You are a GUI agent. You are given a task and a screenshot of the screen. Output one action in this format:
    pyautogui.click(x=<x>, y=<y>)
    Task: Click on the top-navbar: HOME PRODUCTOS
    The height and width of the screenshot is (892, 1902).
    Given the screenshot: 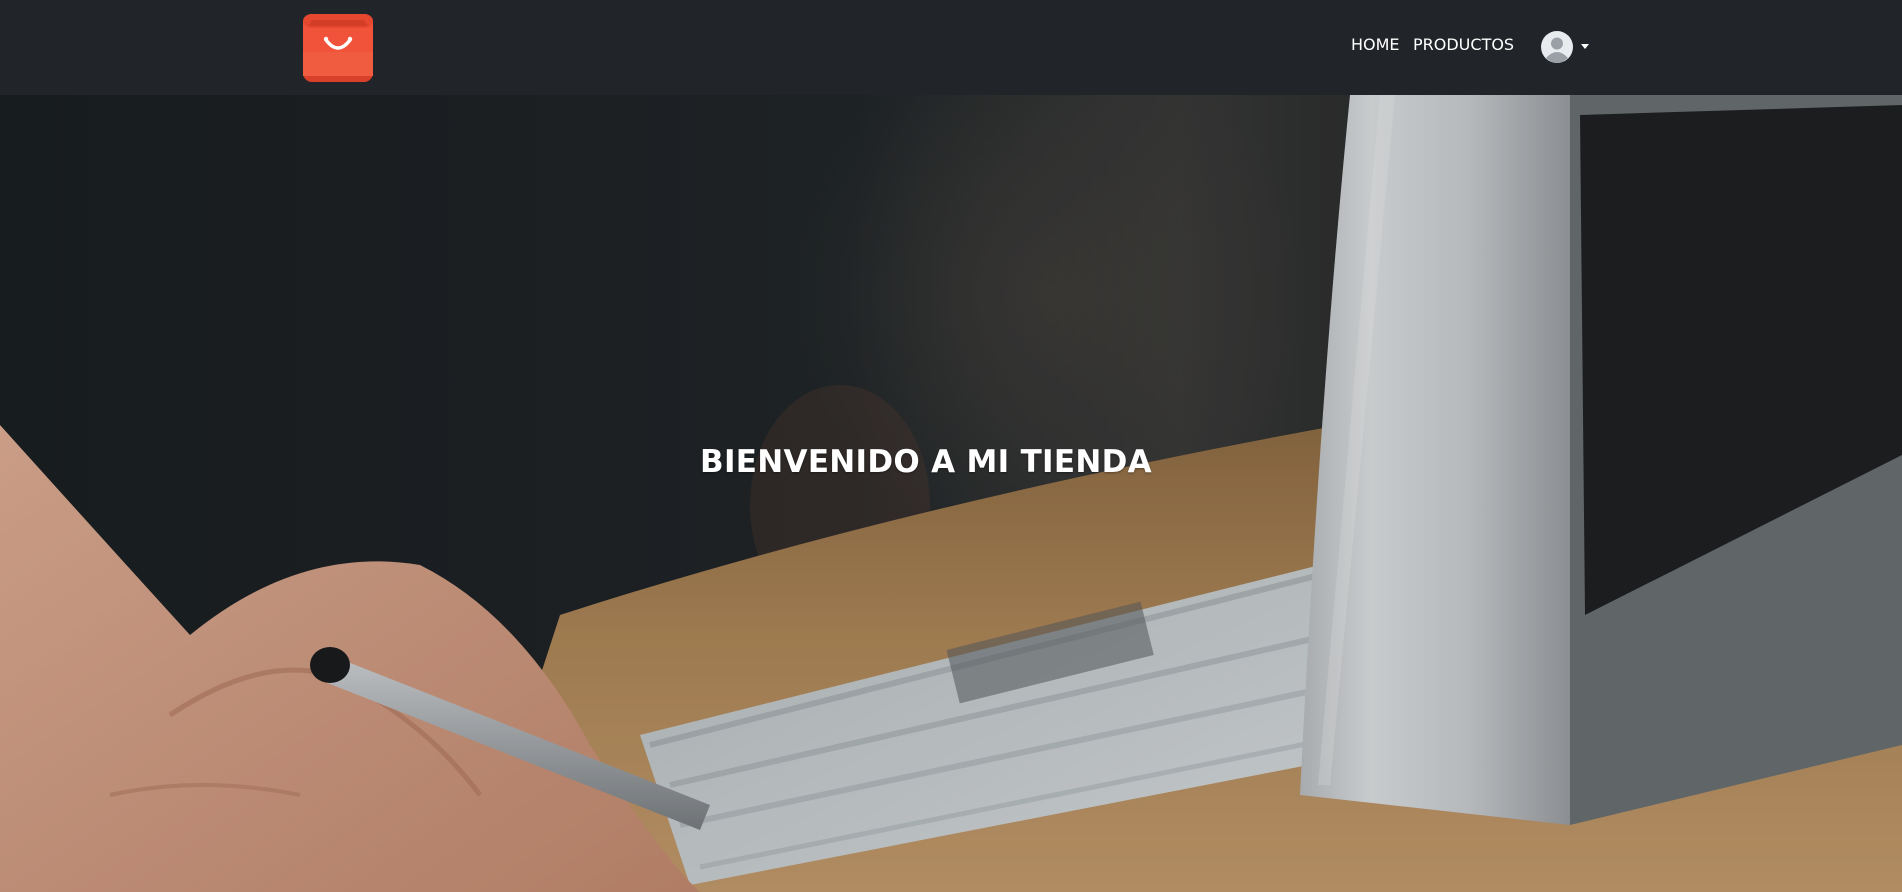 What is the action you would take?
    pyautogui.click(x=951, y=47)
    